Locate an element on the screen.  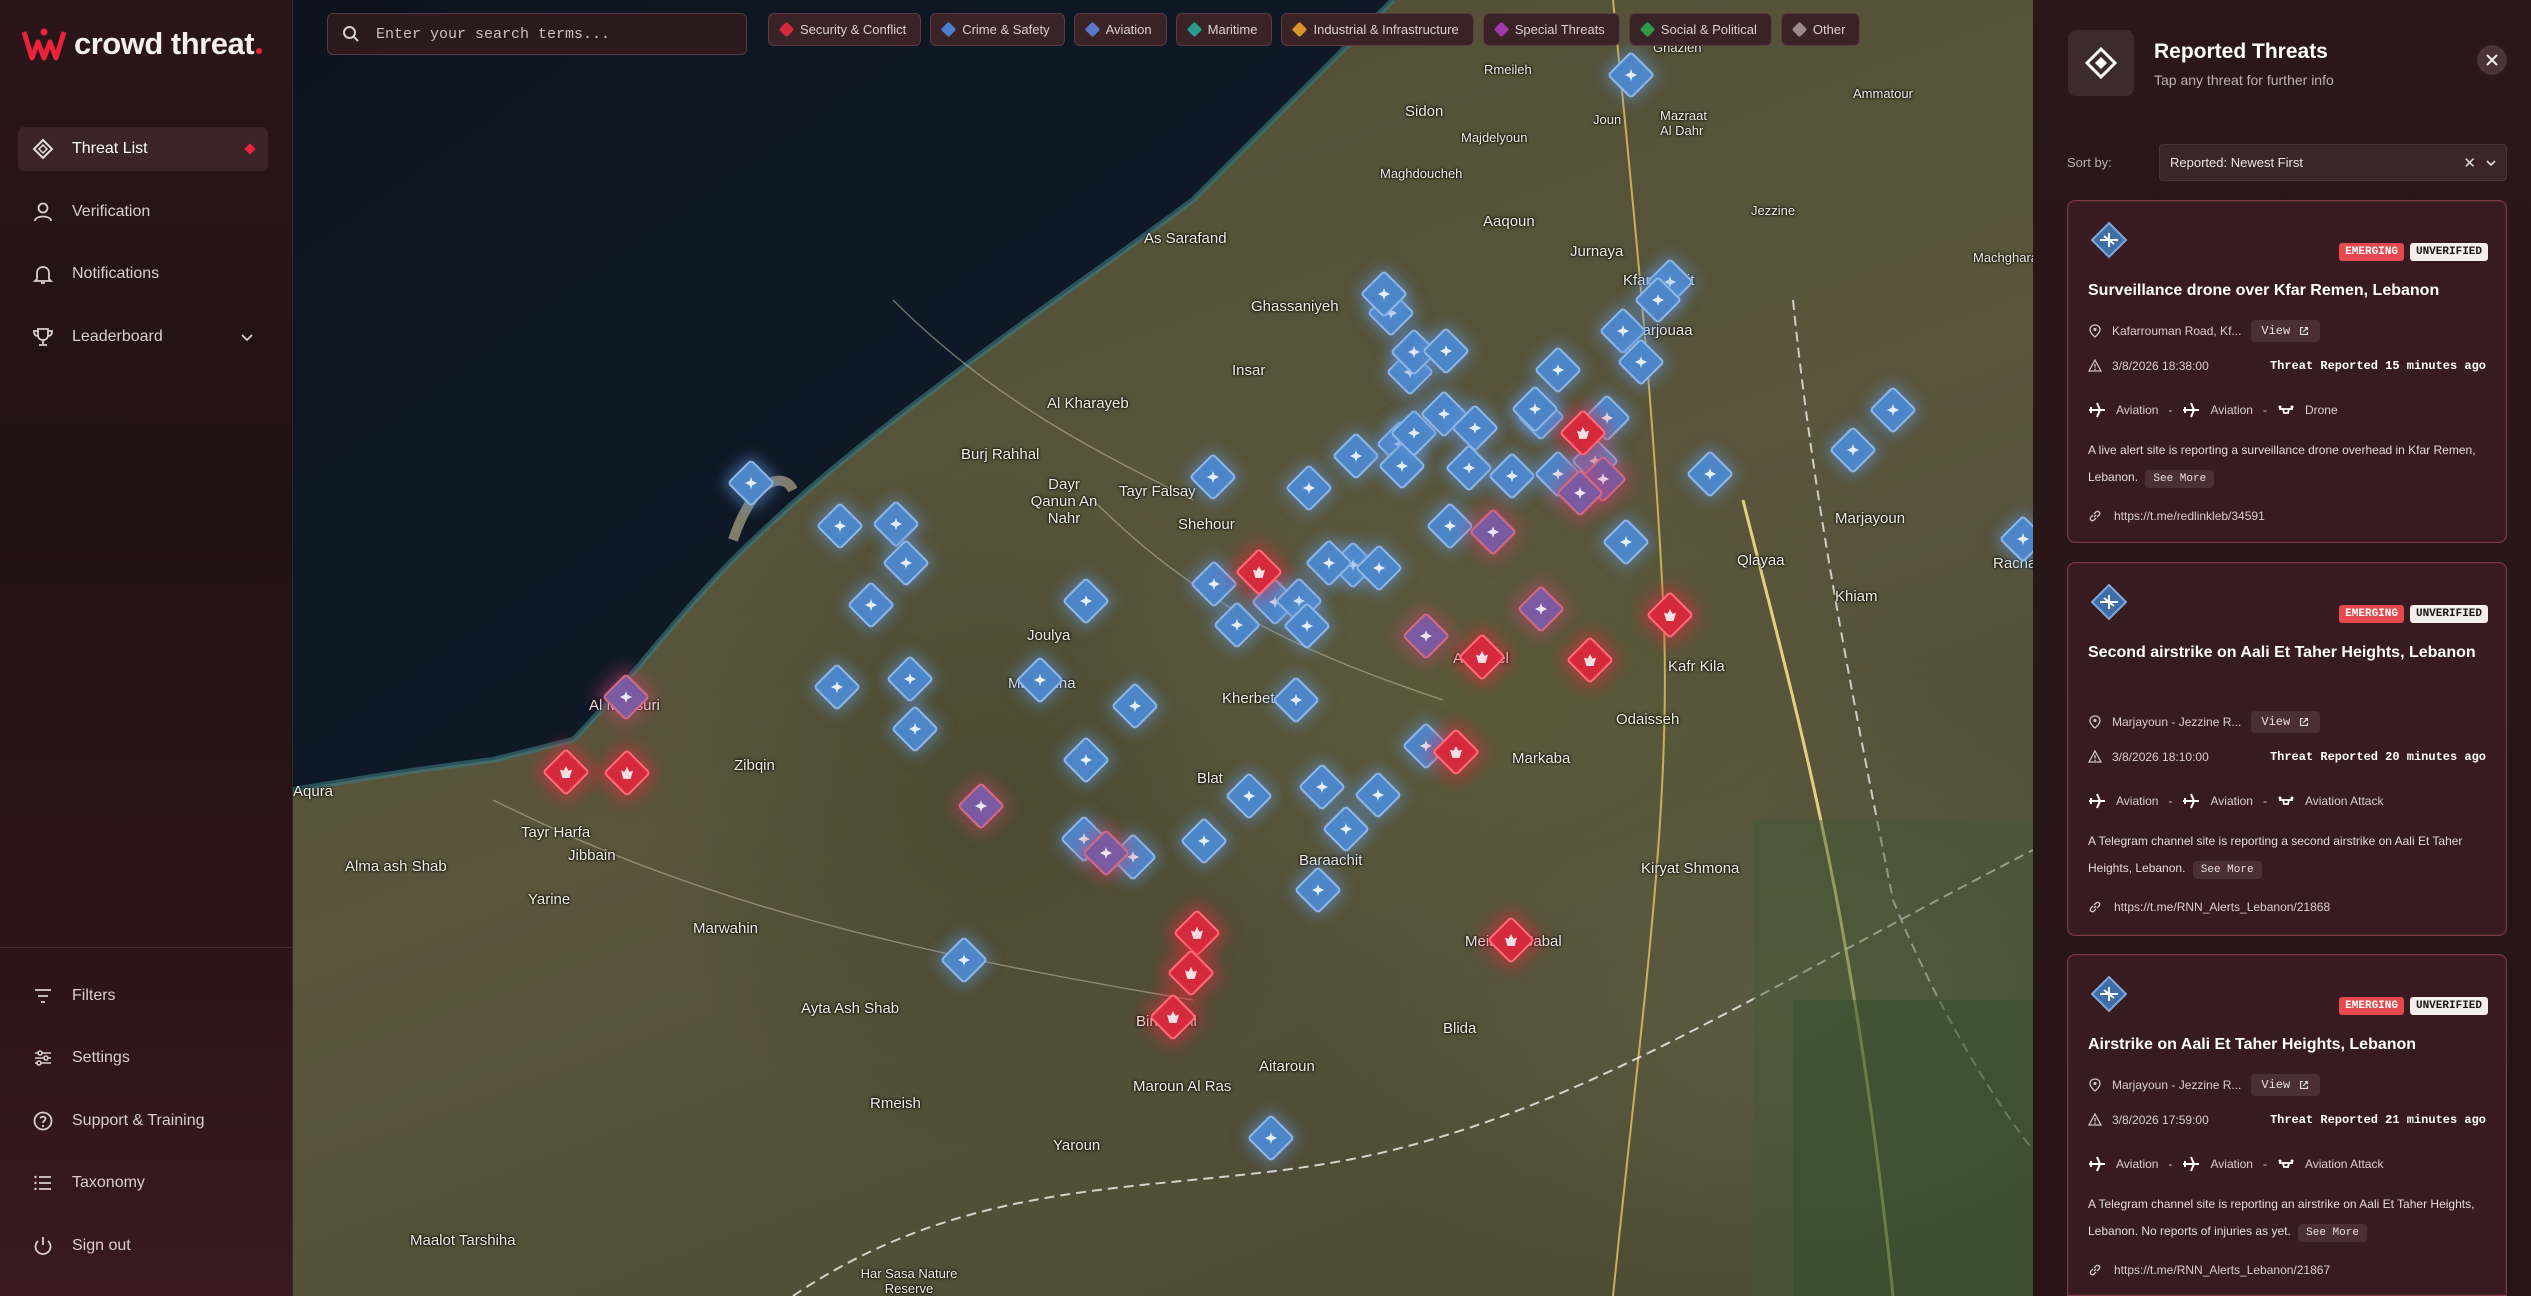
user-icon is located at coordinates (43, 212).